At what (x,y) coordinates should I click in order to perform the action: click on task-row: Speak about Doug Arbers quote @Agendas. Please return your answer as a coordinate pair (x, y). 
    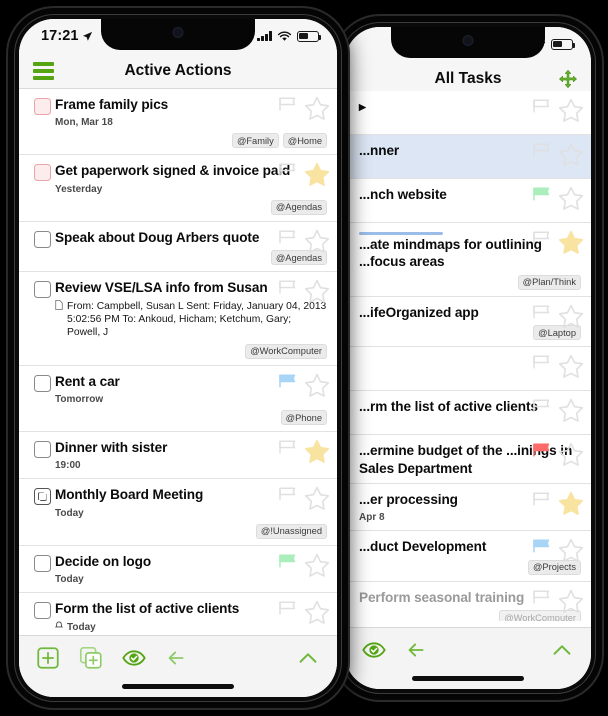
    Looking at the image, I should click on (178, 247).